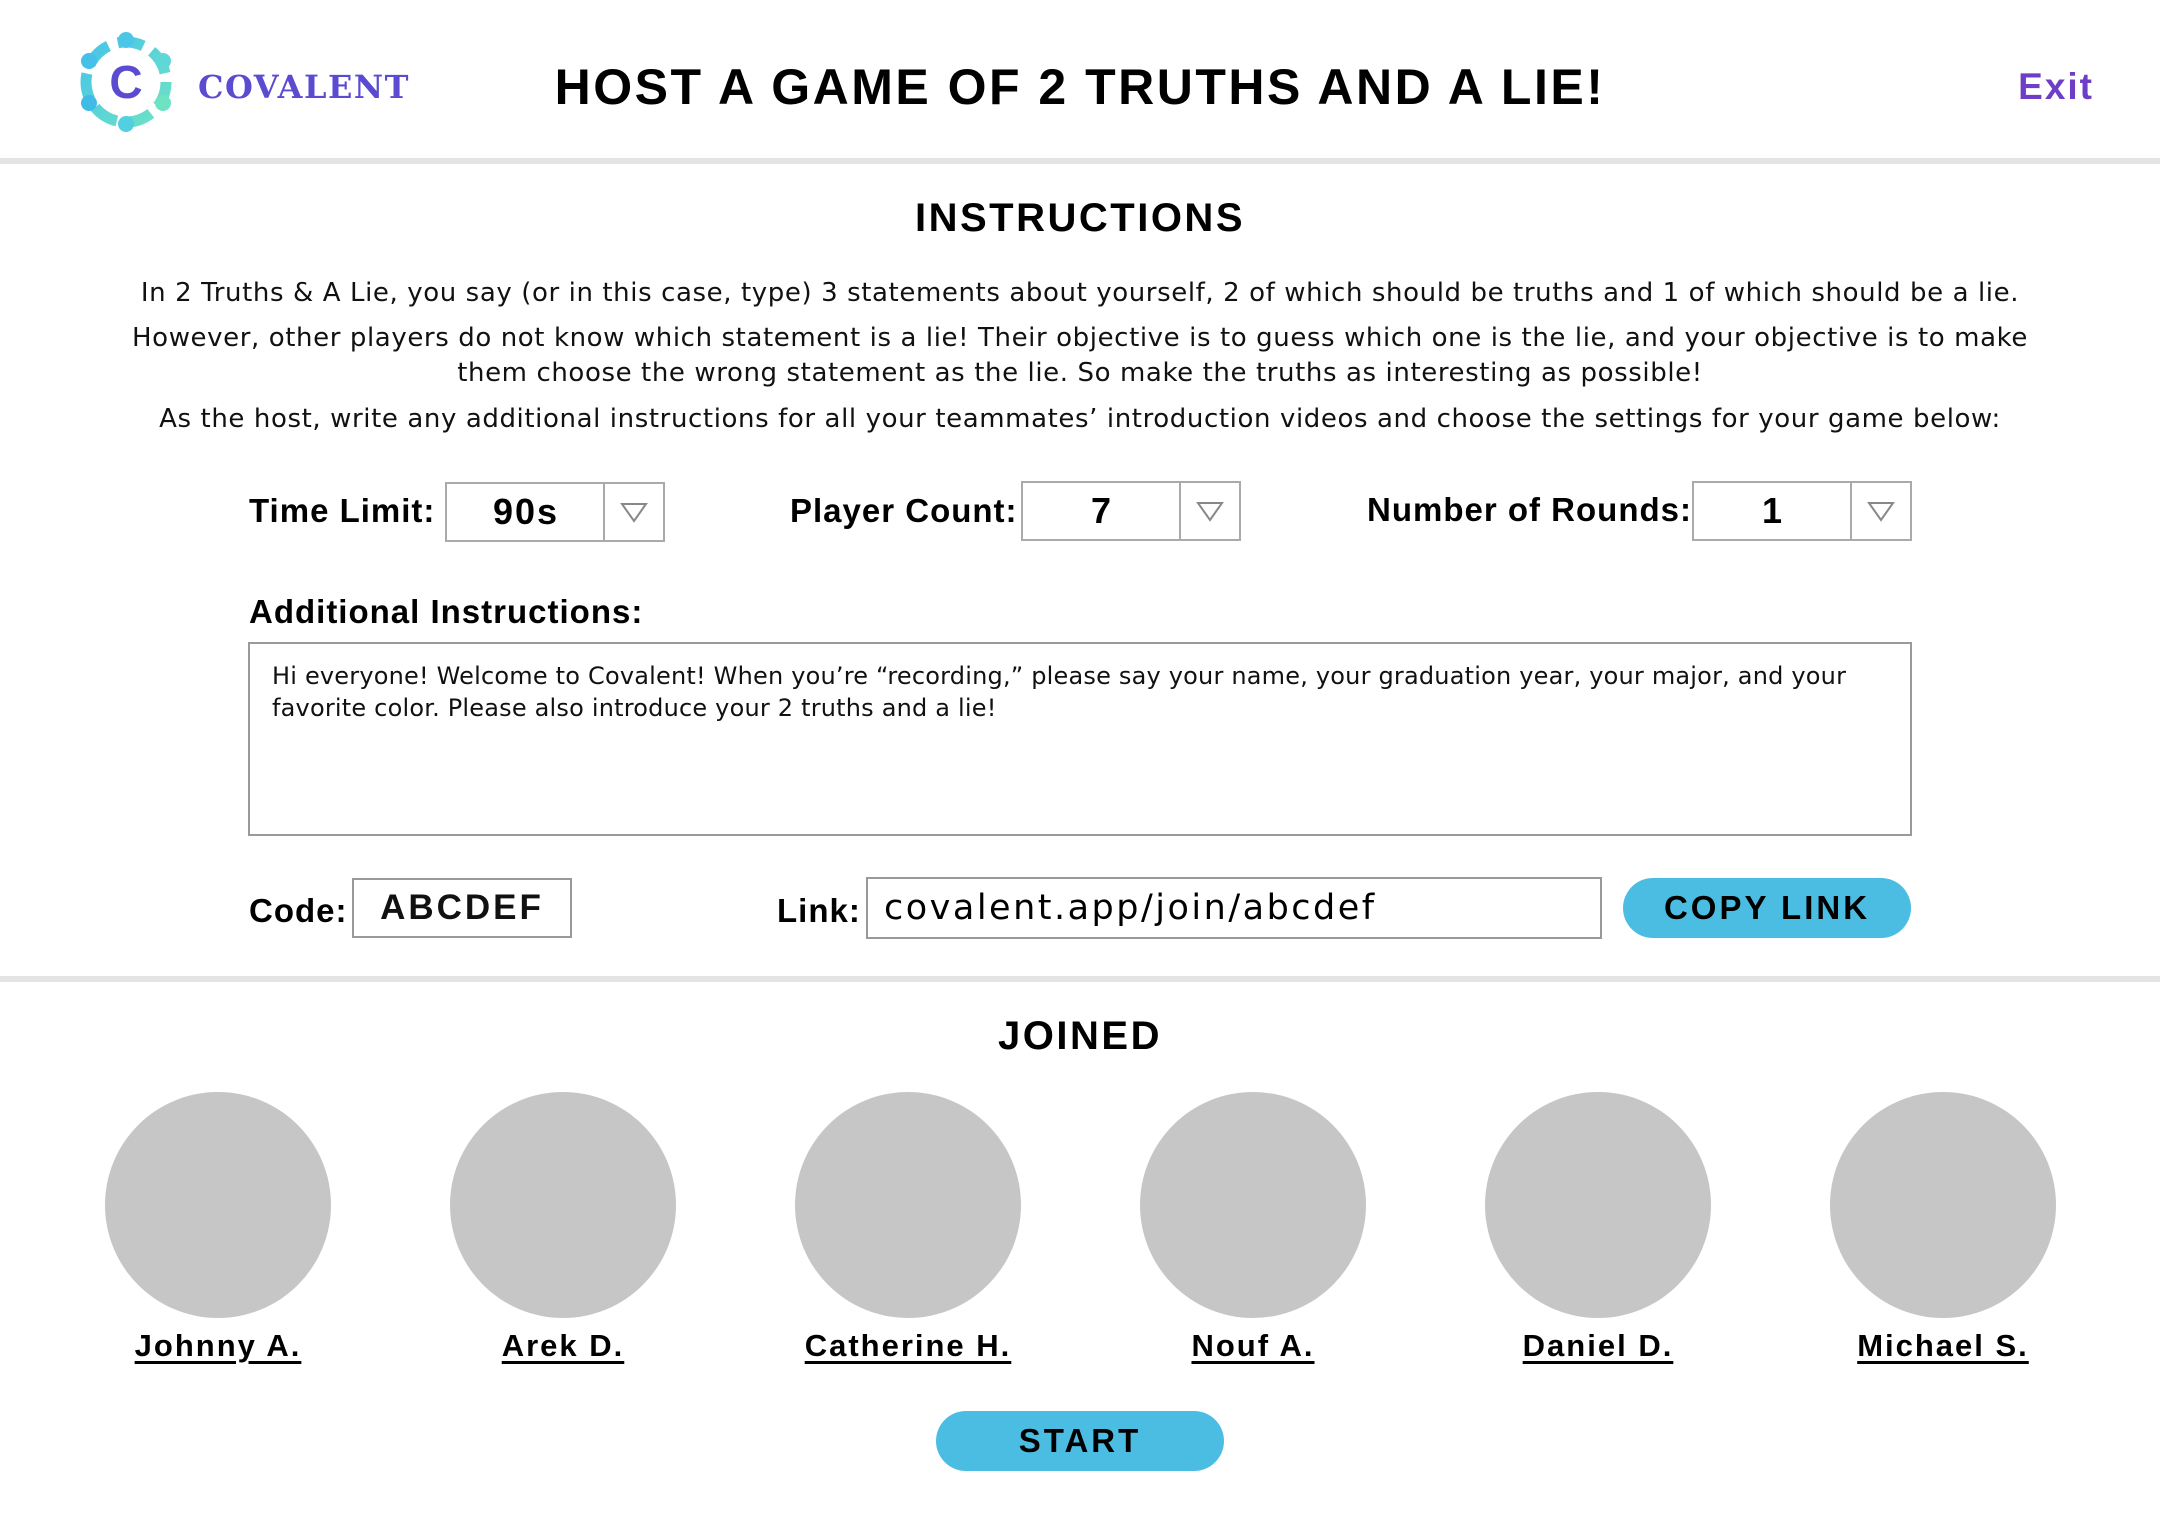 The image size is (2160, 1536). What do you see at coordinates (1102, 510) in the screenshot?
I see `player-count-value: 7` at bounding box center [1102, 510].